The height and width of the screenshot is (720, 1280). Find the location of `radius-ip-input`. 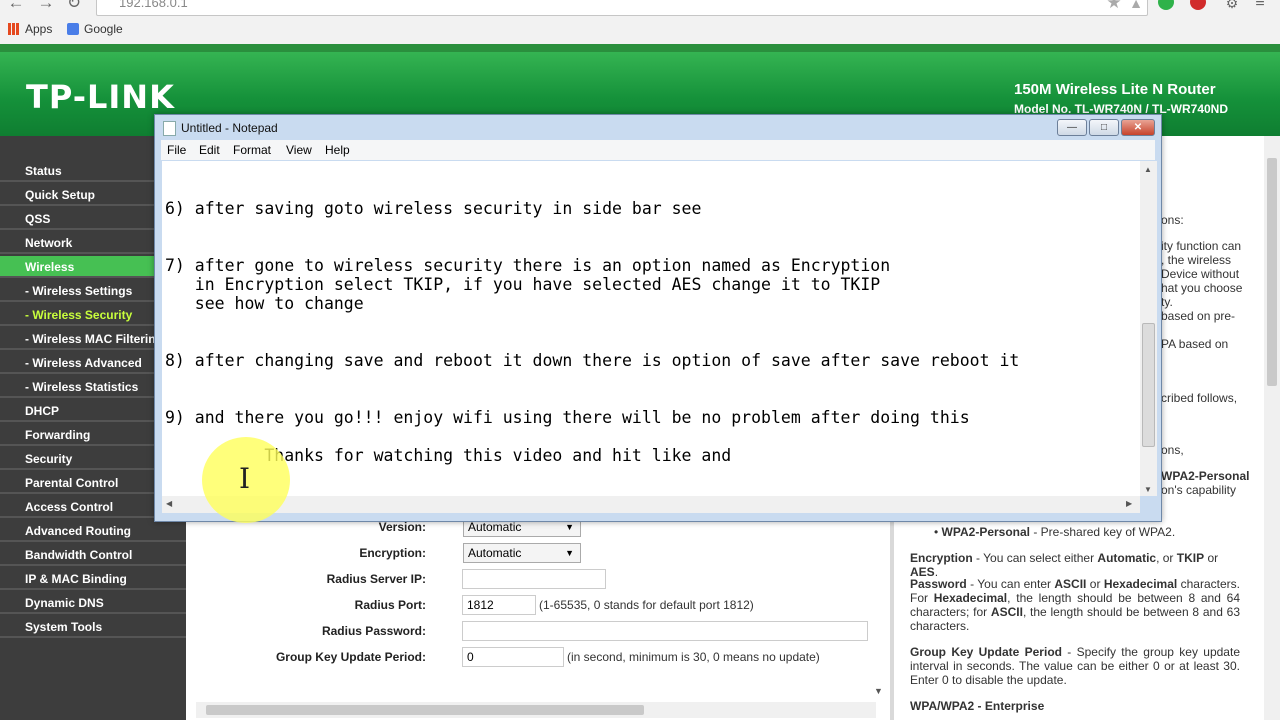

radius-ip-input is located at coordinates (534, 579).